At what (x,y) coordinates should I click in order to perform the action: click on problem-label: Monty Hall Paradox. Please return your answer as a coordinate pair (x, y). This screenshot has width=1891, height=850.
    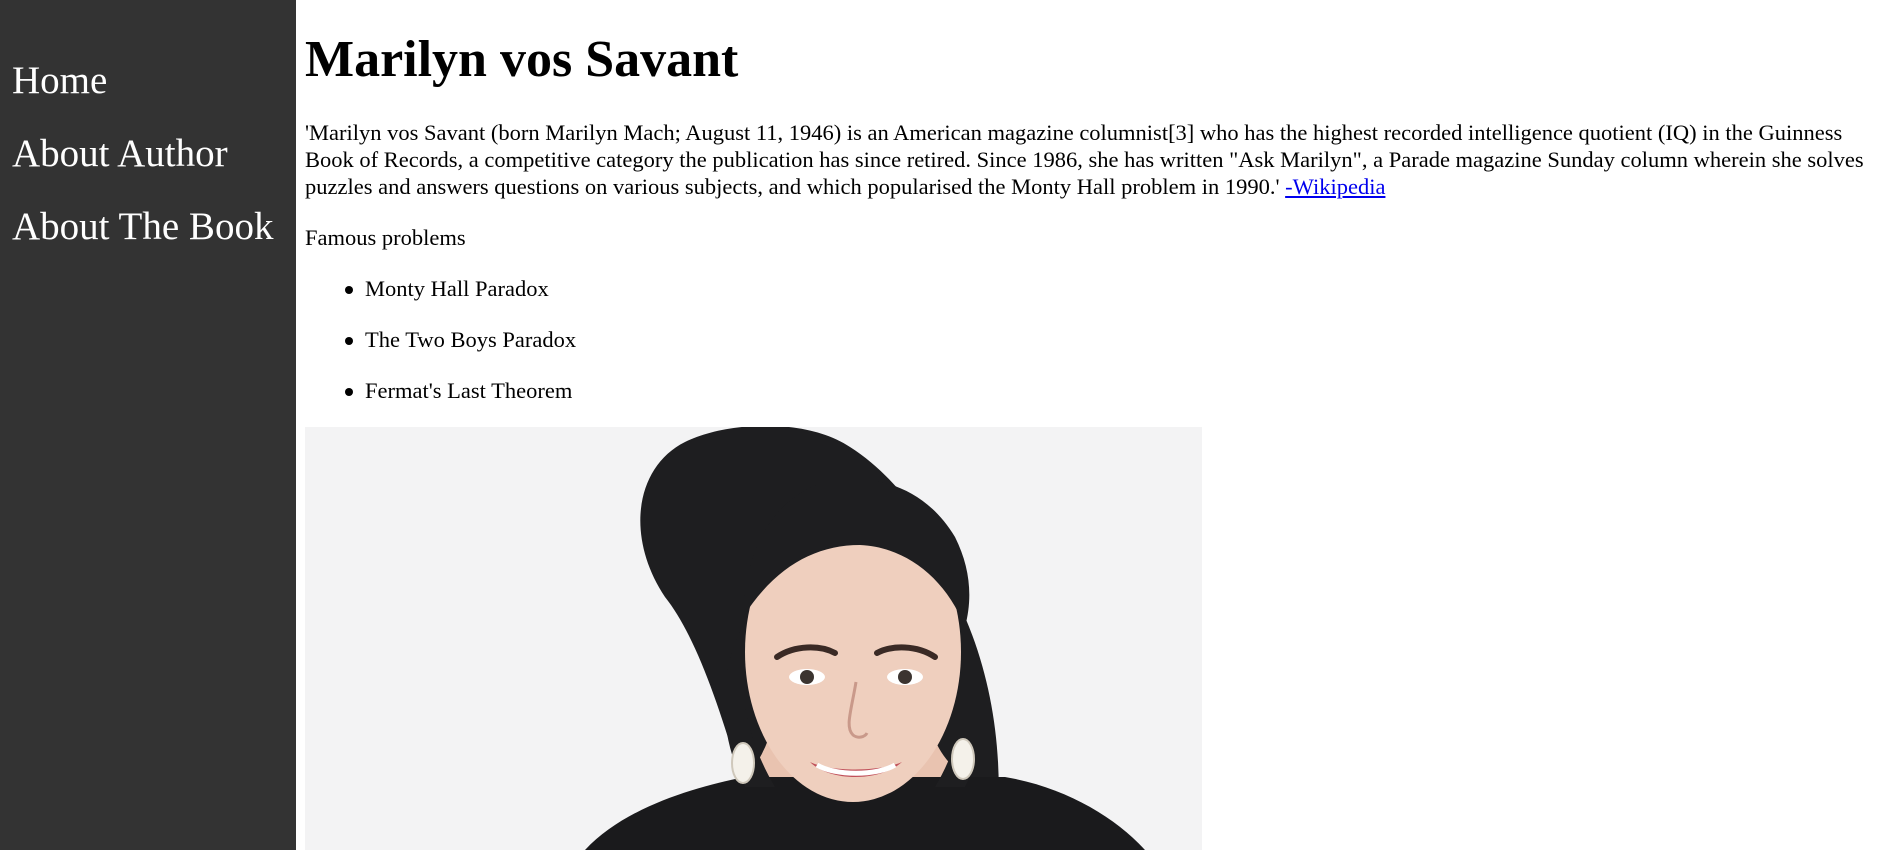
    Looking at the image, I should click on (457, 288).